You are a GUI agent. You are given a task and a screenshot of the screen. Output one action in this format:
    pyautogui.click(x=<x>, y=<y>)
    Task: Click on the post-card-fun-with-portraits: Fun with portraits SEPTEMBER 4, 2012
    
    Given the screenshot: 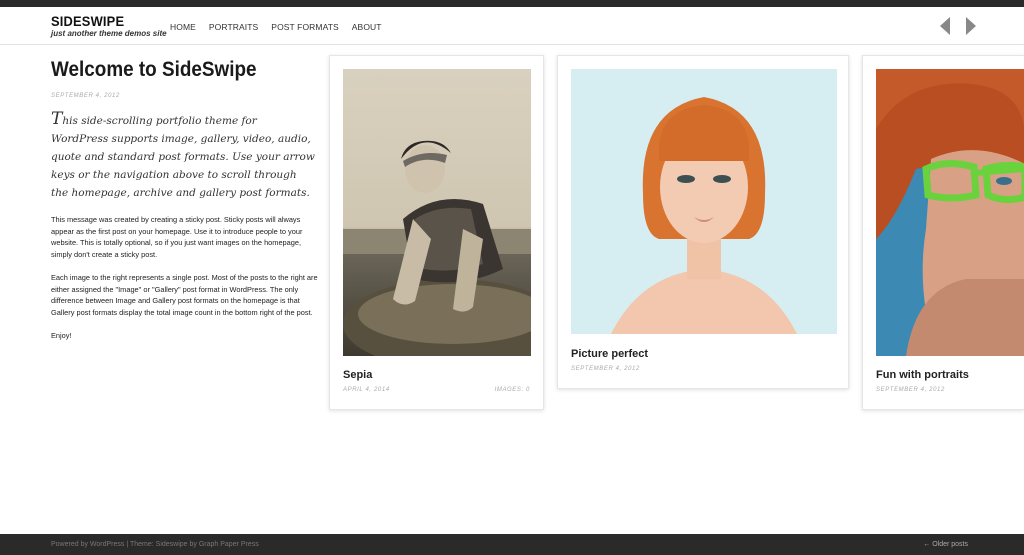 What is the action you would take?
    pyautogui.click(x=943, y=232)
    